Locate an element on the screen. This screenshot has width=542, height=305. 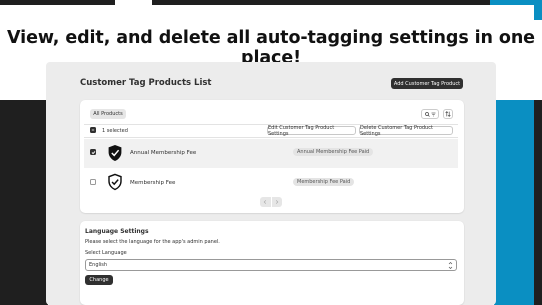
sort-button is located at coordinates (448, 114).